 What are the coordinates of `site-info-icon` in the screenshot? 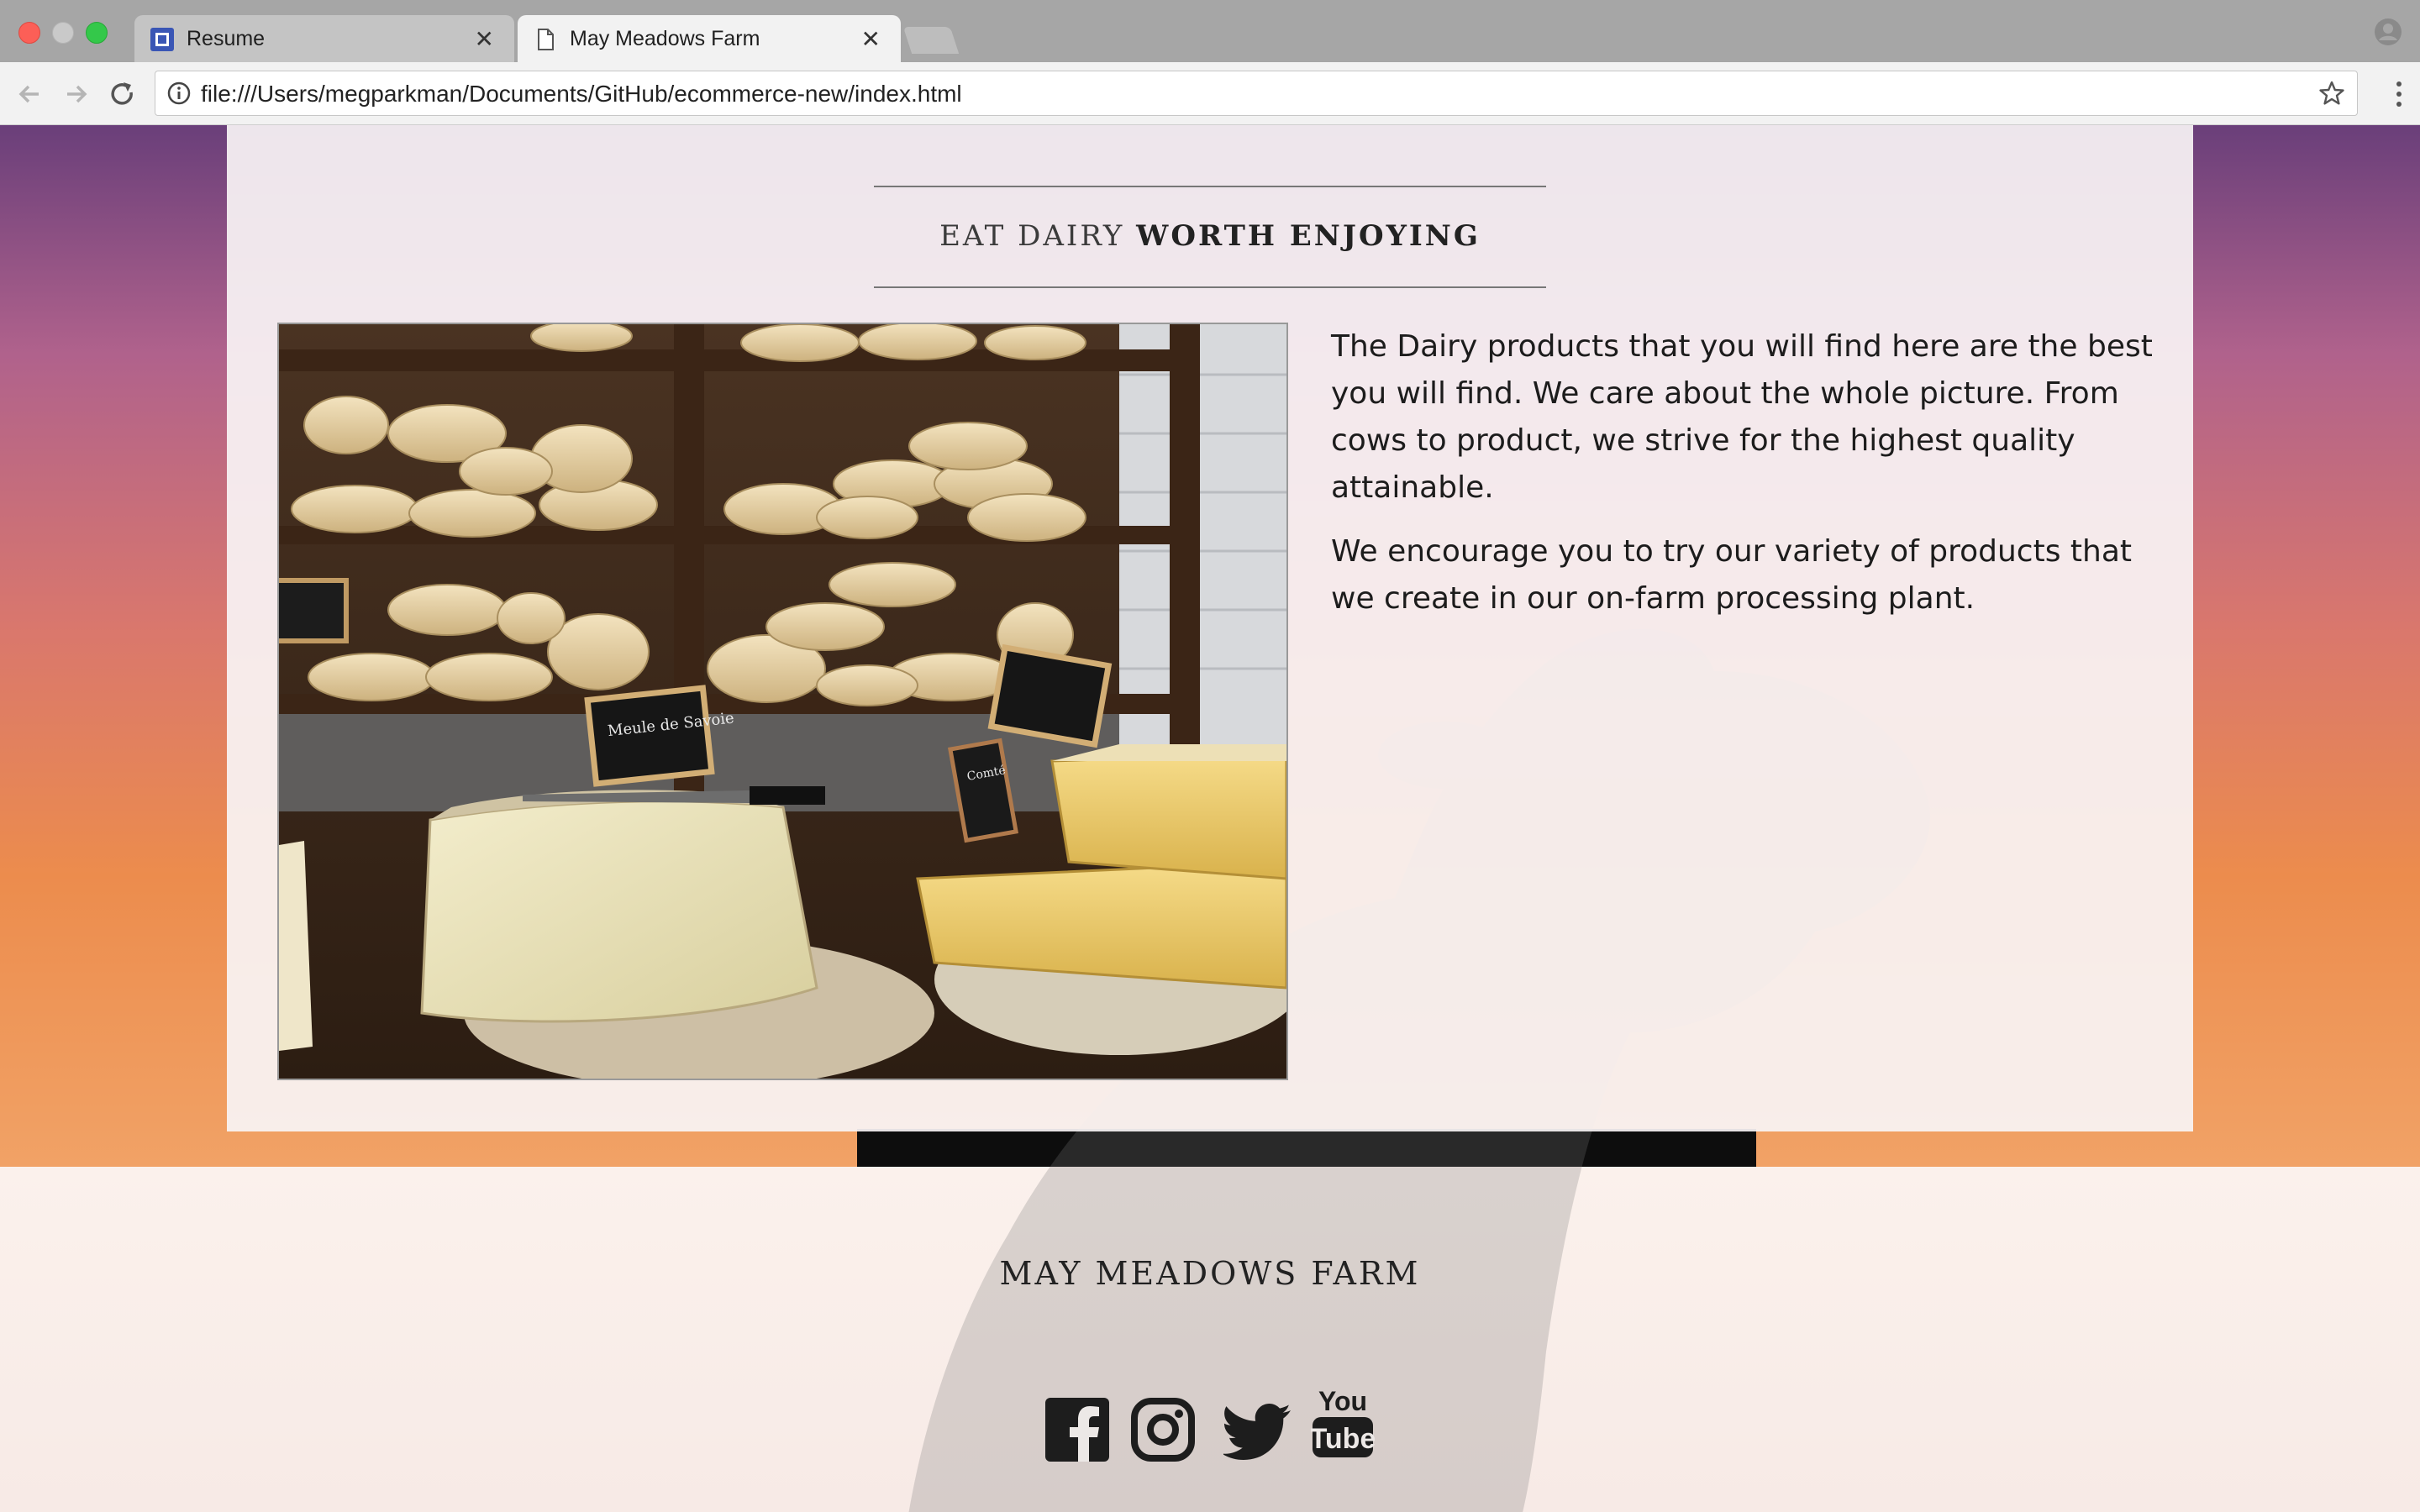 It's located at (179, 93).